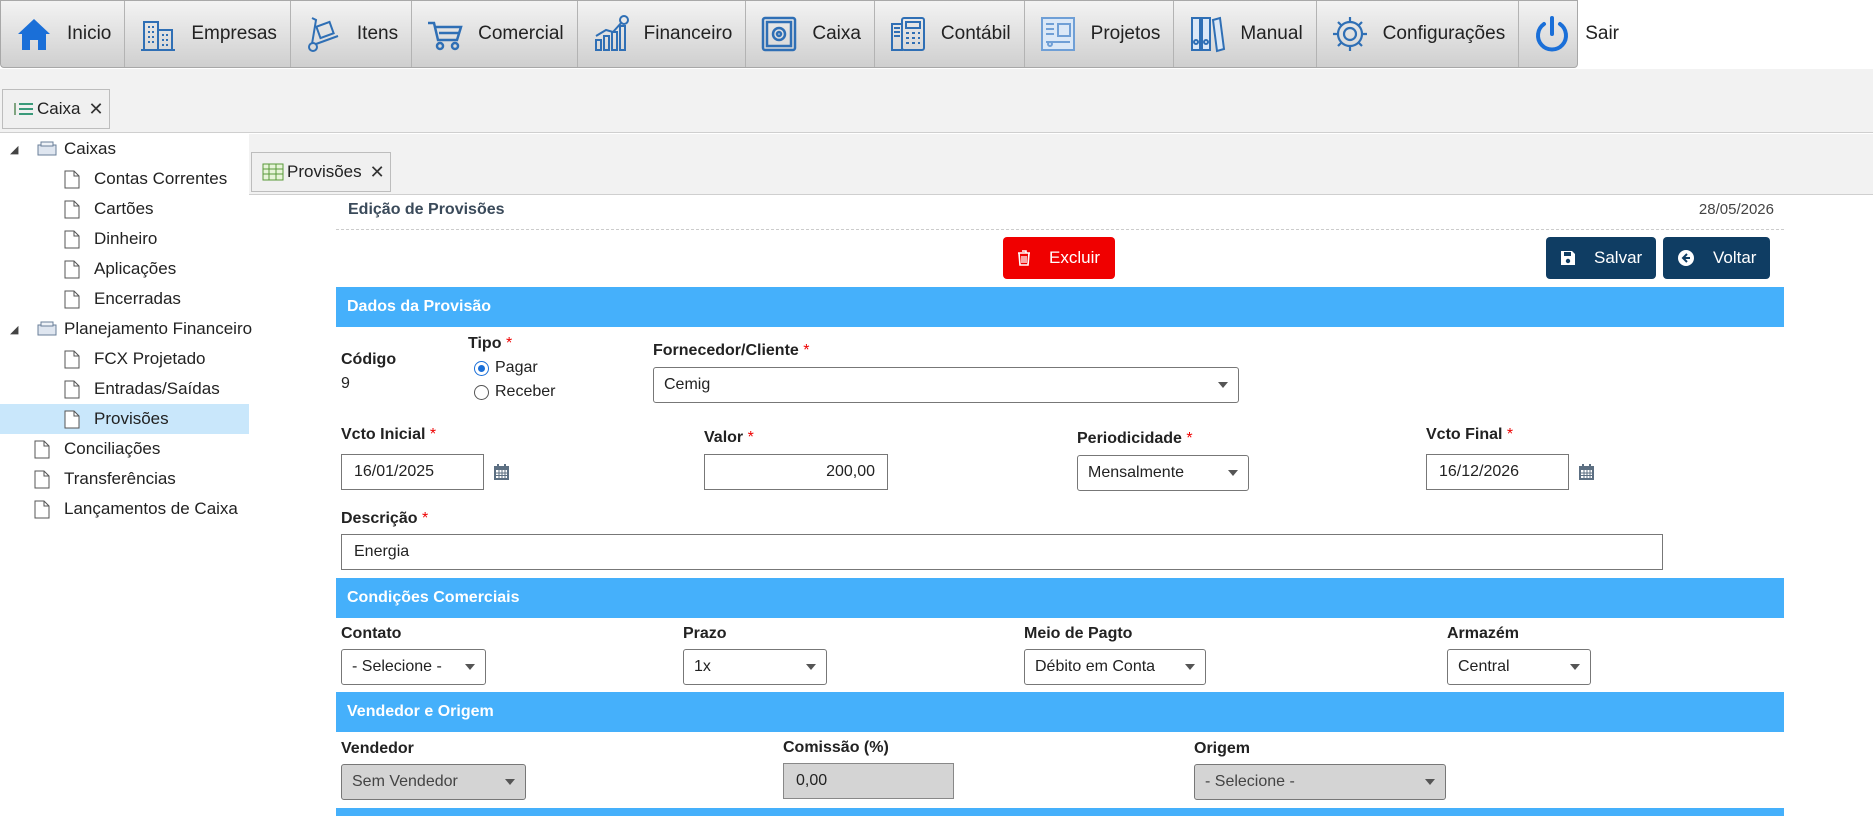  Describe the element at coordinates (24, 109) in the screenshot. I see `list-icon` at that location.